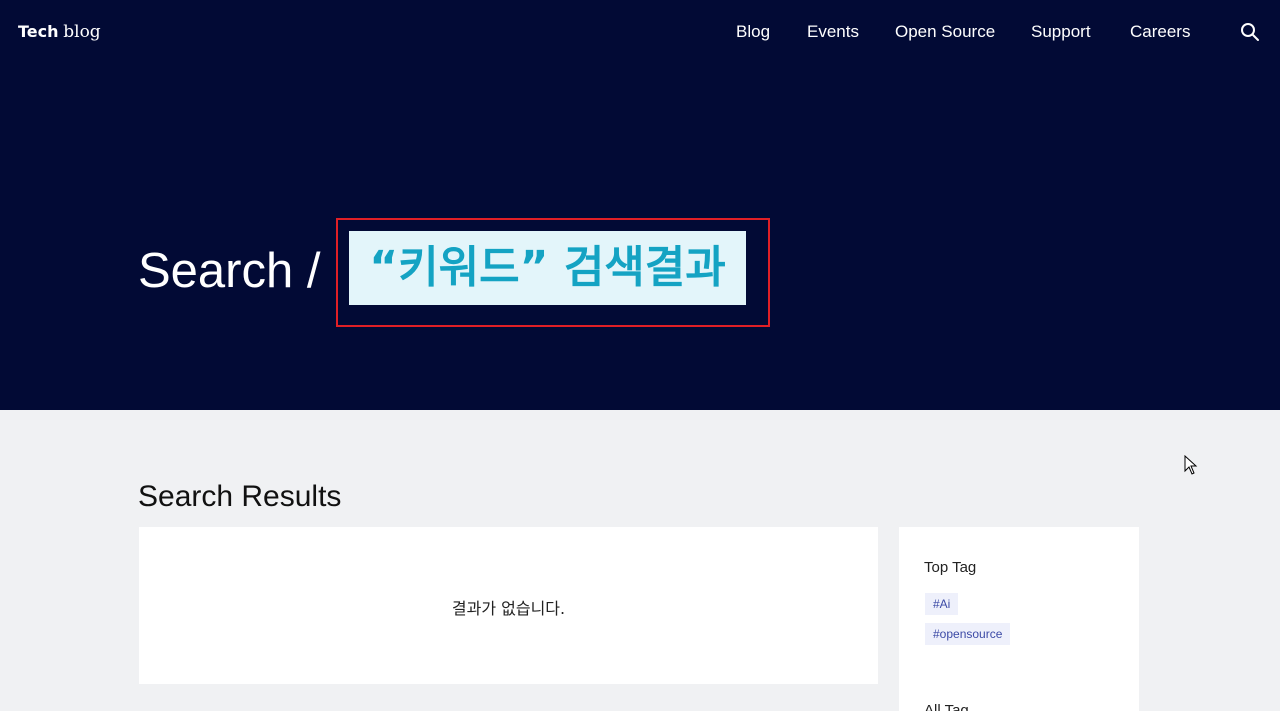 The image size is (1280, 711). What do you see at coordinates (1191, 465) in the screenshot?
I see `mouse-pointer-icon` at bounding box center [1191, 465].